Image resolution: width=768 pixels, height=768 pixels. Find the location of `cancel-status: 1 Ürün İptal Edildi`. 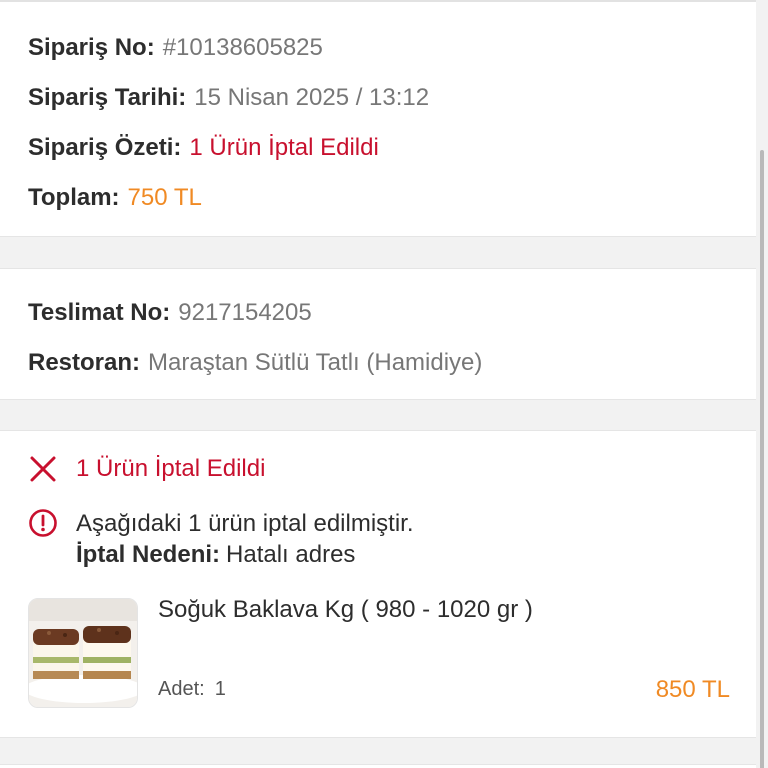

cancel-status: 1 Ürün İptal Edildi is located at coordinates (146, 469).